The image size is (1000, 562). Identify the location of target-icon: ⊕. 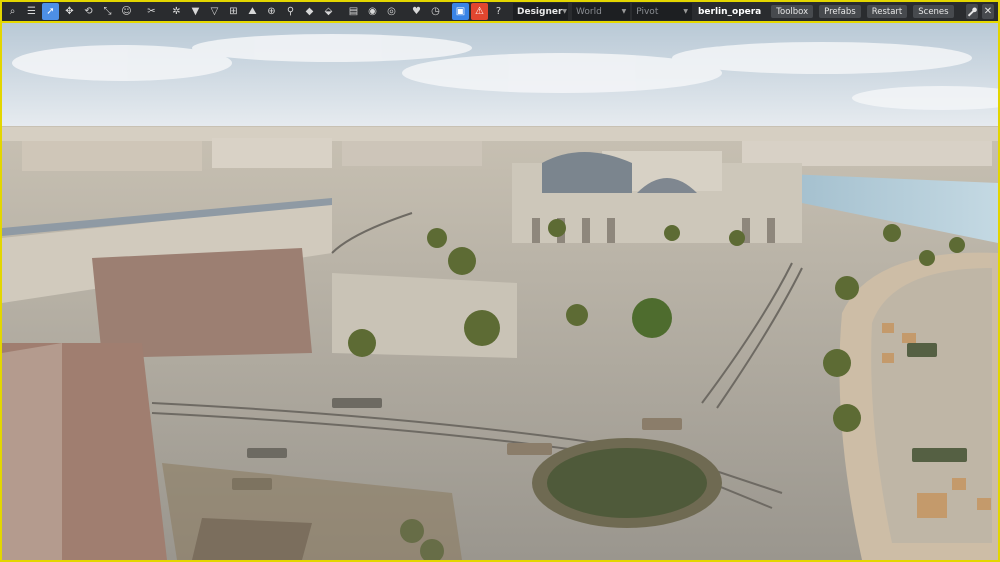
(271, 11).